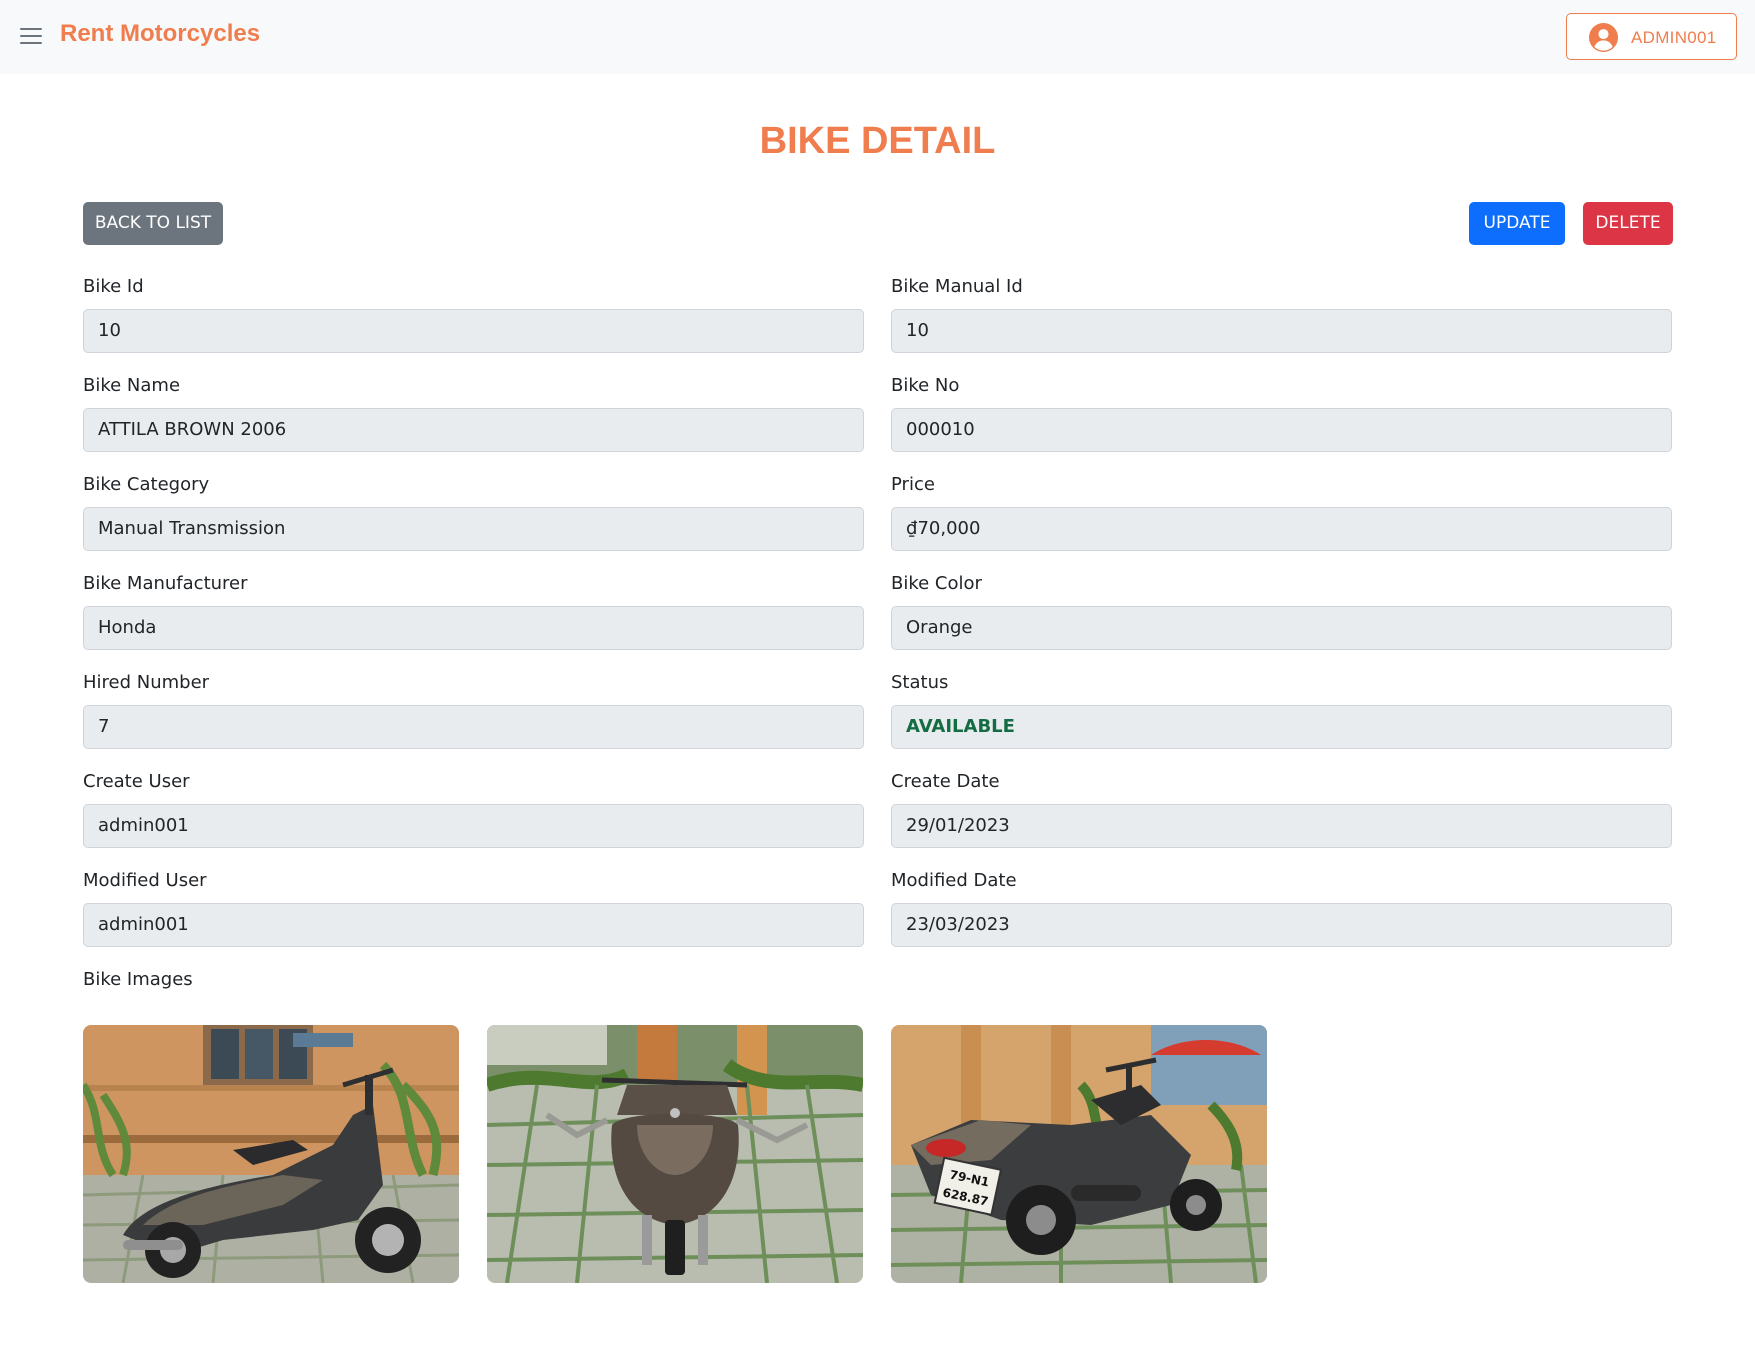 This screenshot has height=1366, width=1755. Describe the element at coordinates (113, 286) in the screenshot. I see `bike-id-label: Bike Id` at that location.